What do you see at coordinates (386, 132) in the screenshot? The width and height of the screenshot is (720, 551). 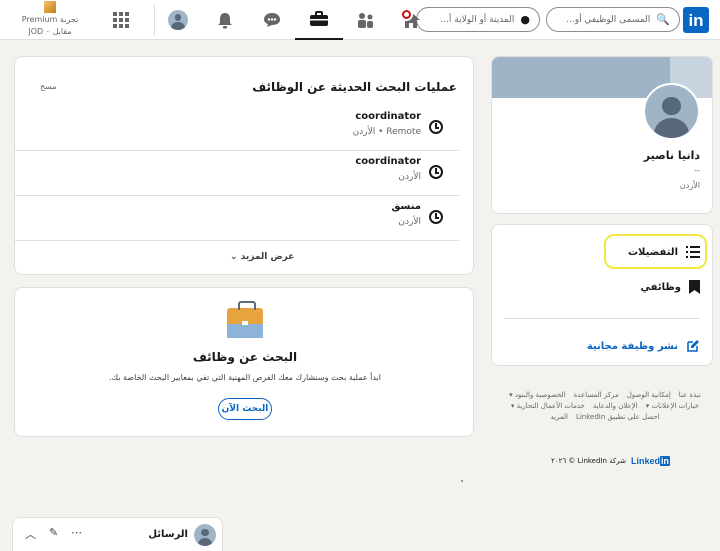 I see `recent-search-location: Remote • الأردن` at bounding box center [386, 132].